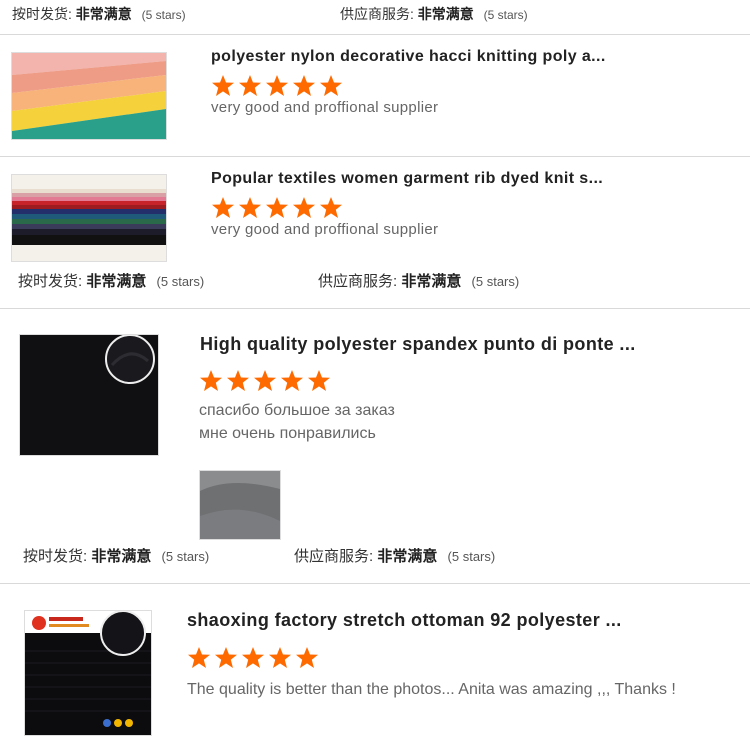 This screenshot has width=750, height=750. I want to click on fabric-swatches-multicolor-icon, so click(89, 218).